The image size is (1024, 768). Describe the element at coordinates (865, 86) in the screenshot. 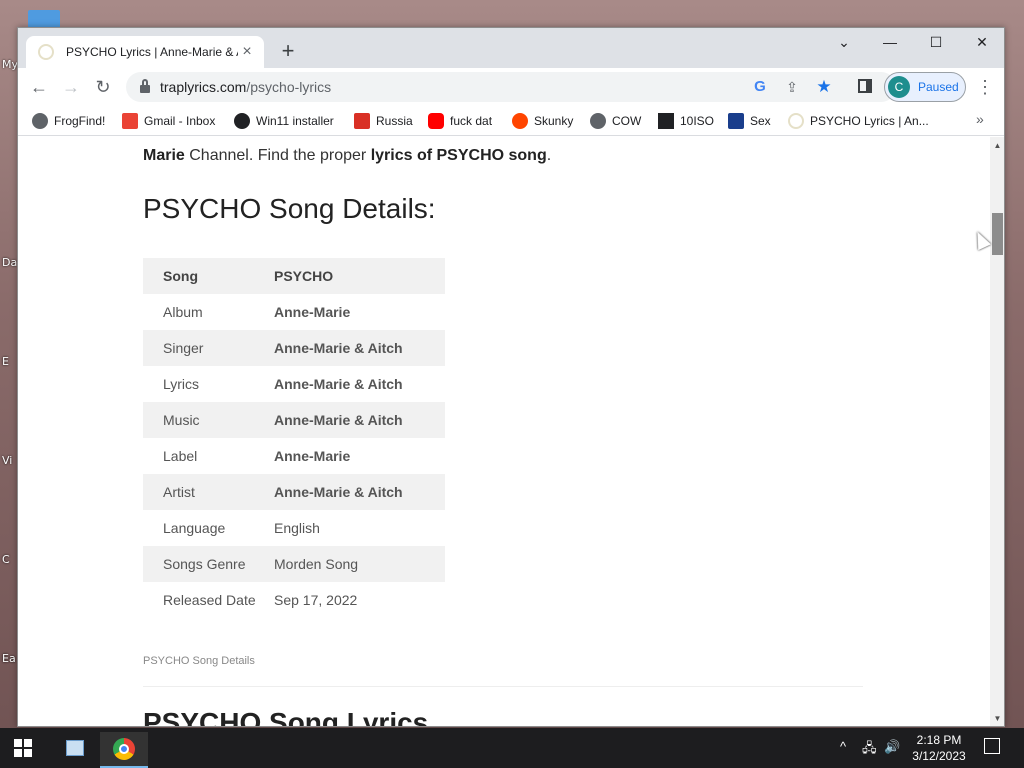

I see `side-panel-icon` at that location.